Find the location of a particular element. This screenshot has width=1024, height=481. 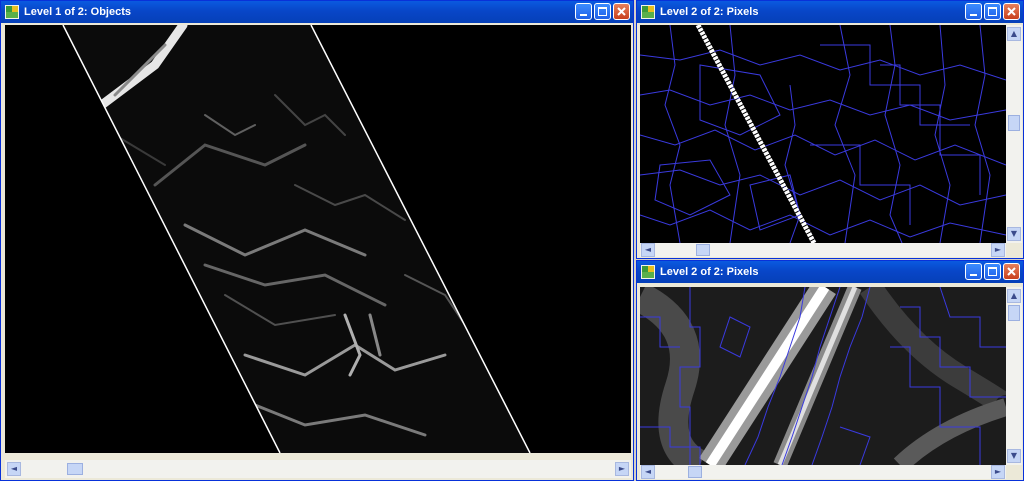

pixels-top-hscrollbar: ◄ ► is located at coordinates (823, 250).